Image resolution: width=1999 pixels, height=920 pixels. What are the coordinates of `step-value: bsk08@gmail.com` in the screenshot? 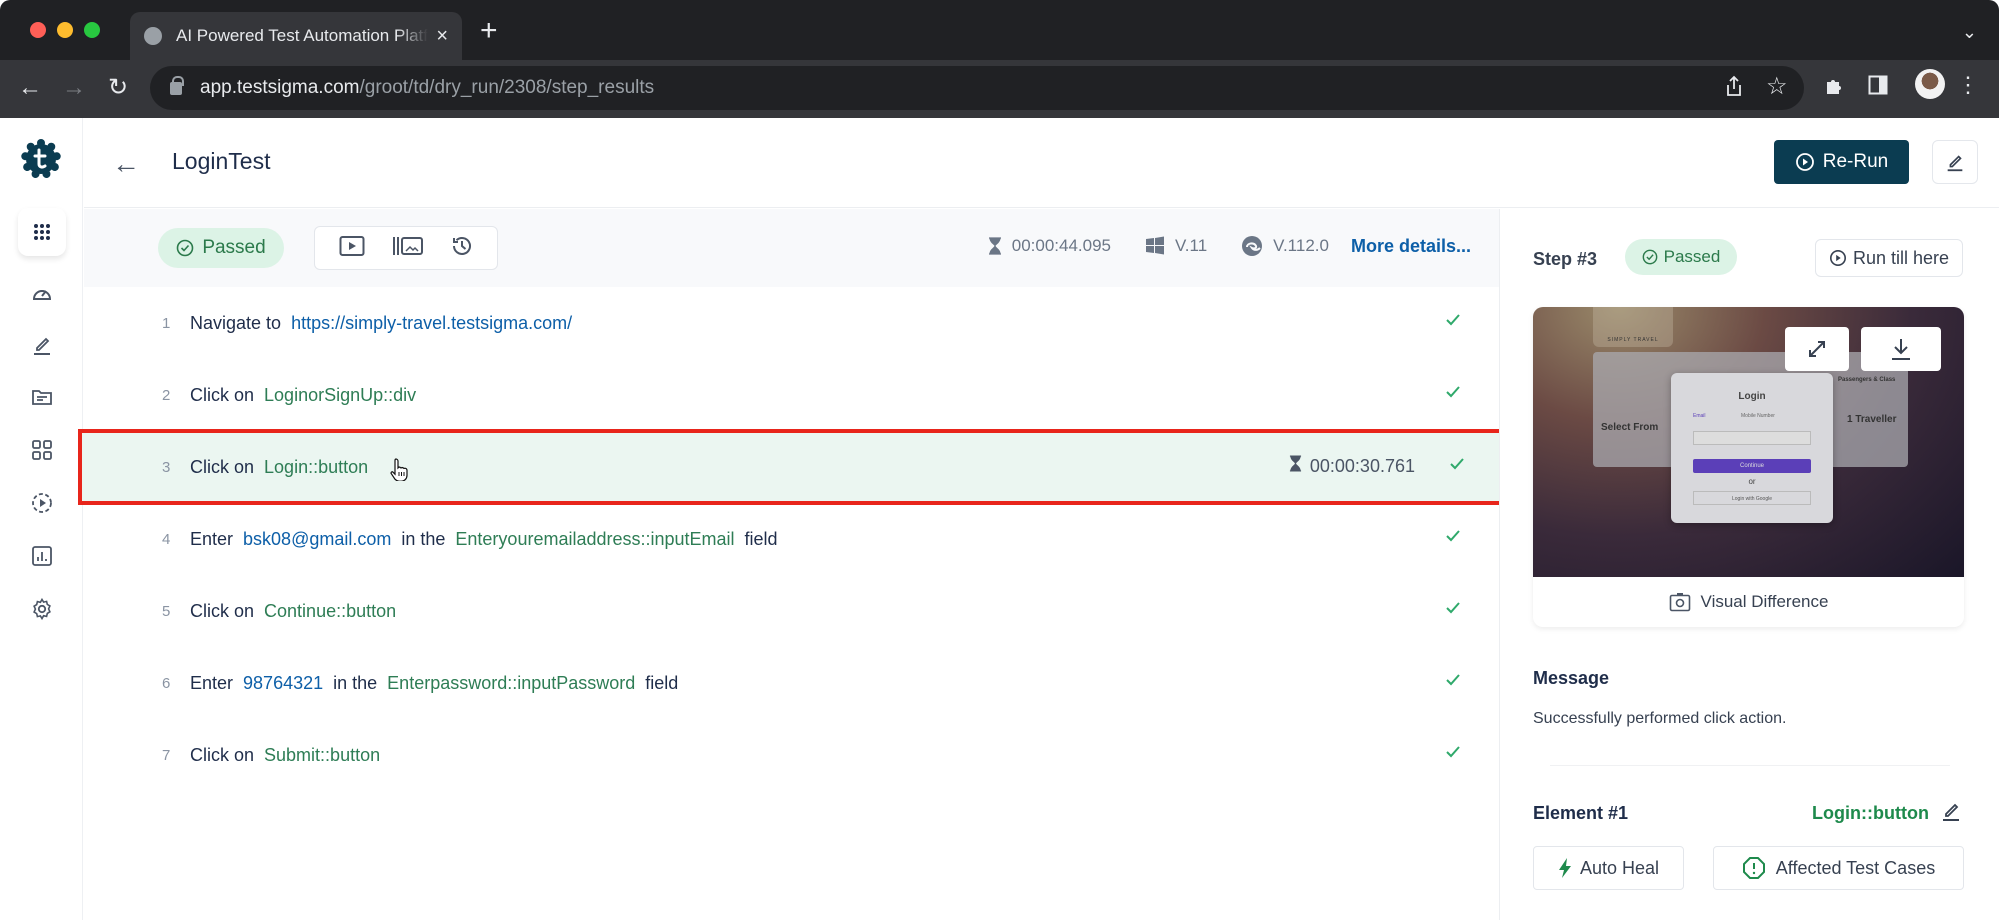 It's located at (317, 539).